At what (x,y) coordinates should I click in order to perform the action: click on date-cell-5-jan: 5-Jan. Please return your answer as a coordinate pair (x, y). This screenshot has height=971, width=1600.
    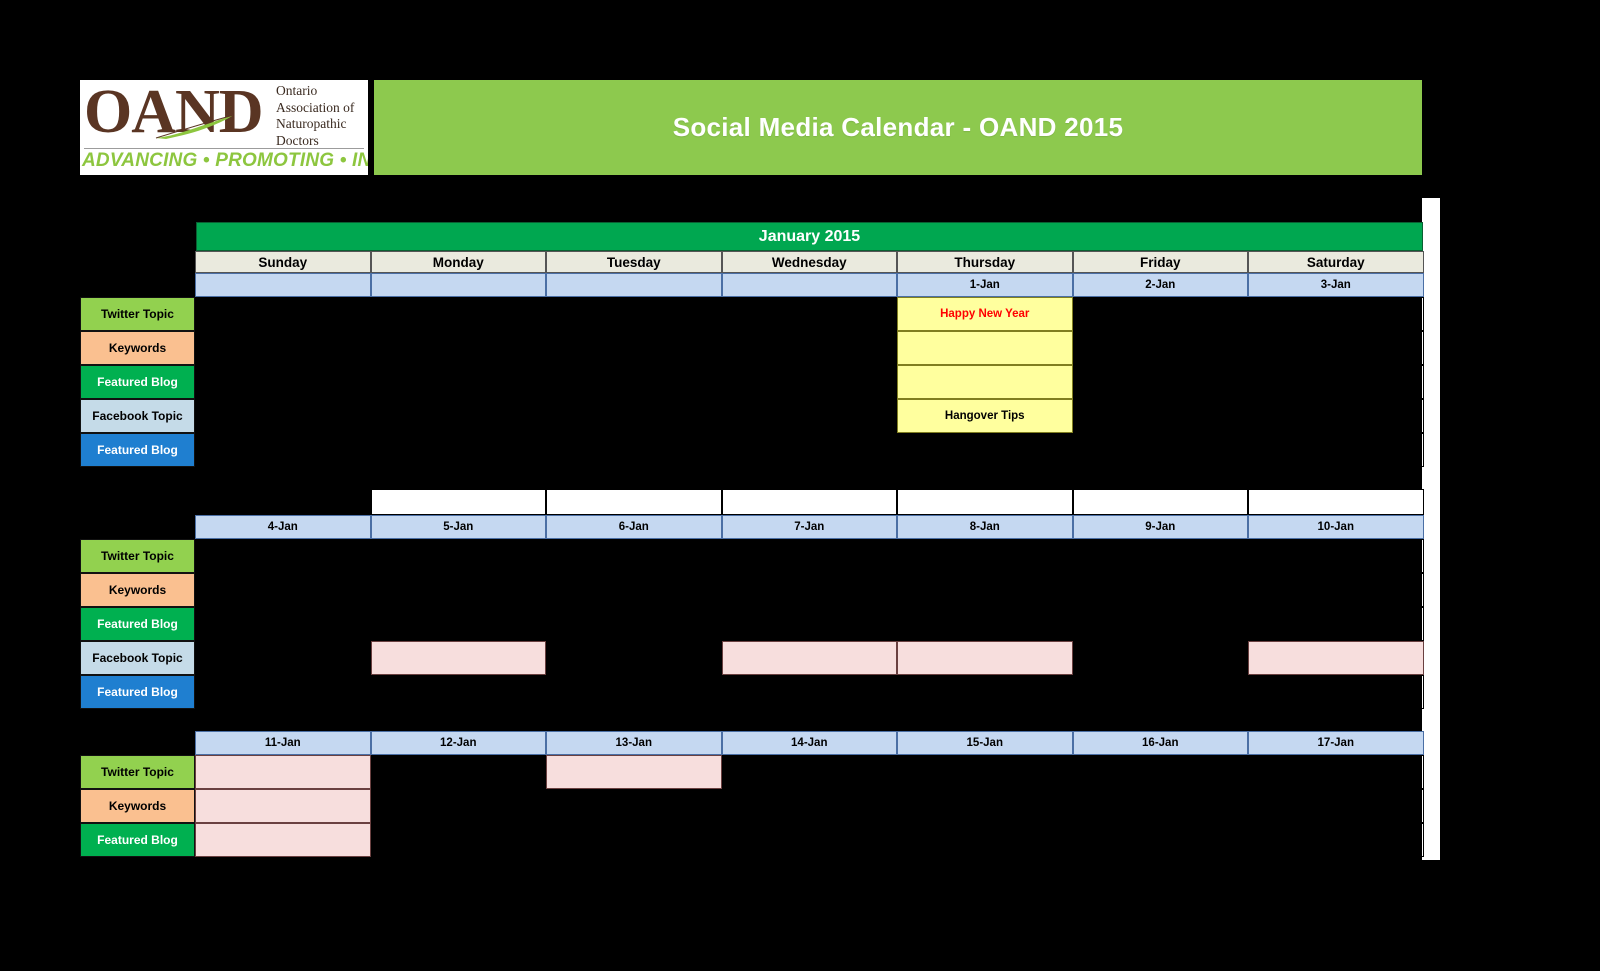
    Looking at the image, I should click on (458, 527).